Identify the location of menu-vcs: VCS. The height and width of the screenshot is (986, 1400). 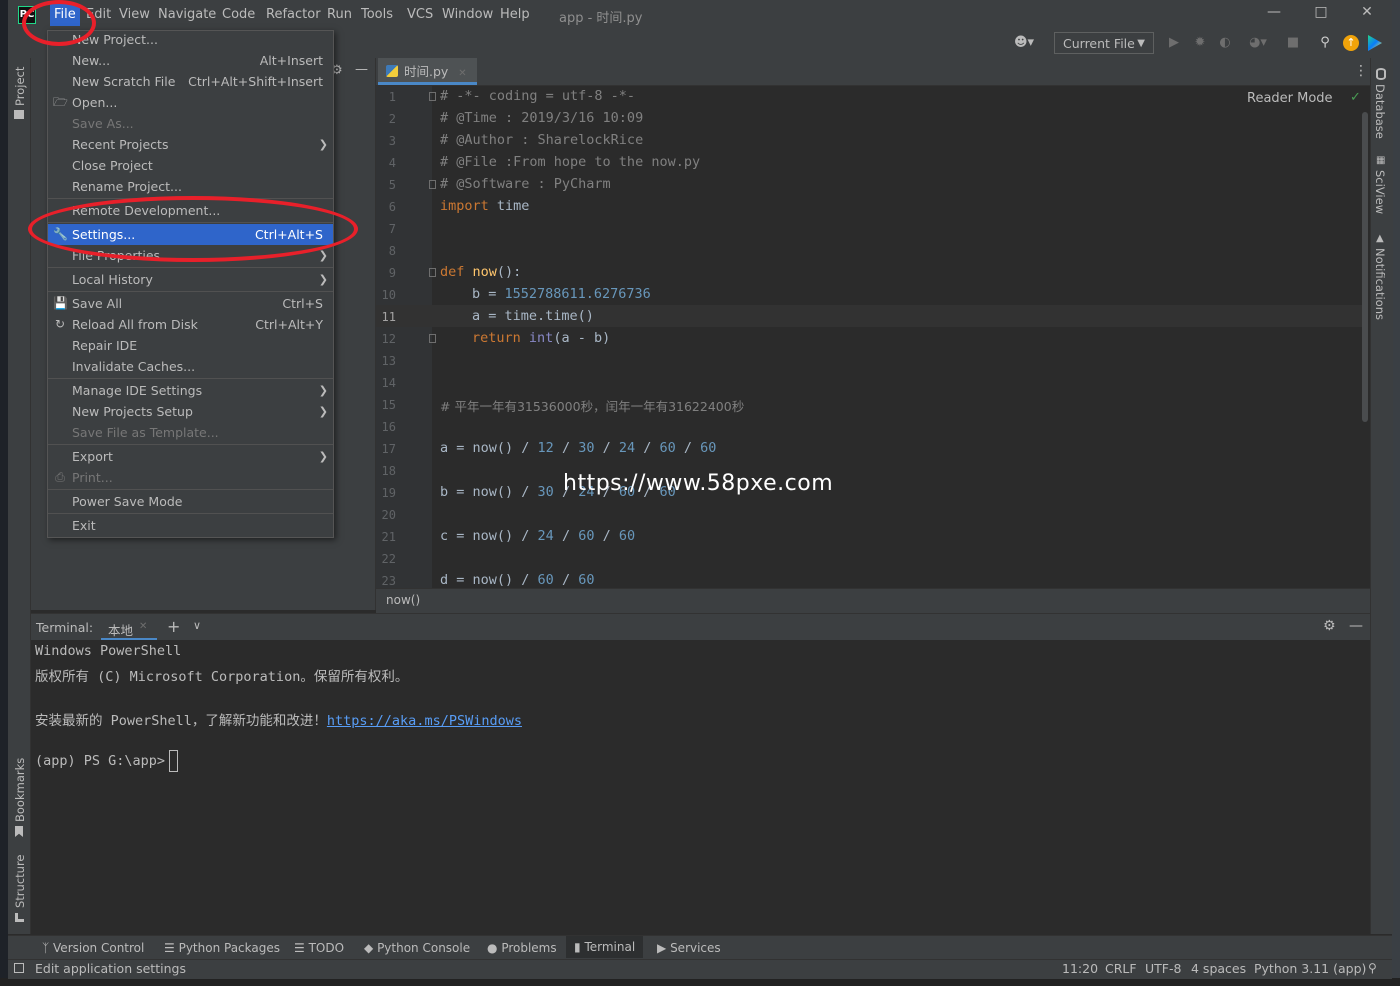
(420, 14).